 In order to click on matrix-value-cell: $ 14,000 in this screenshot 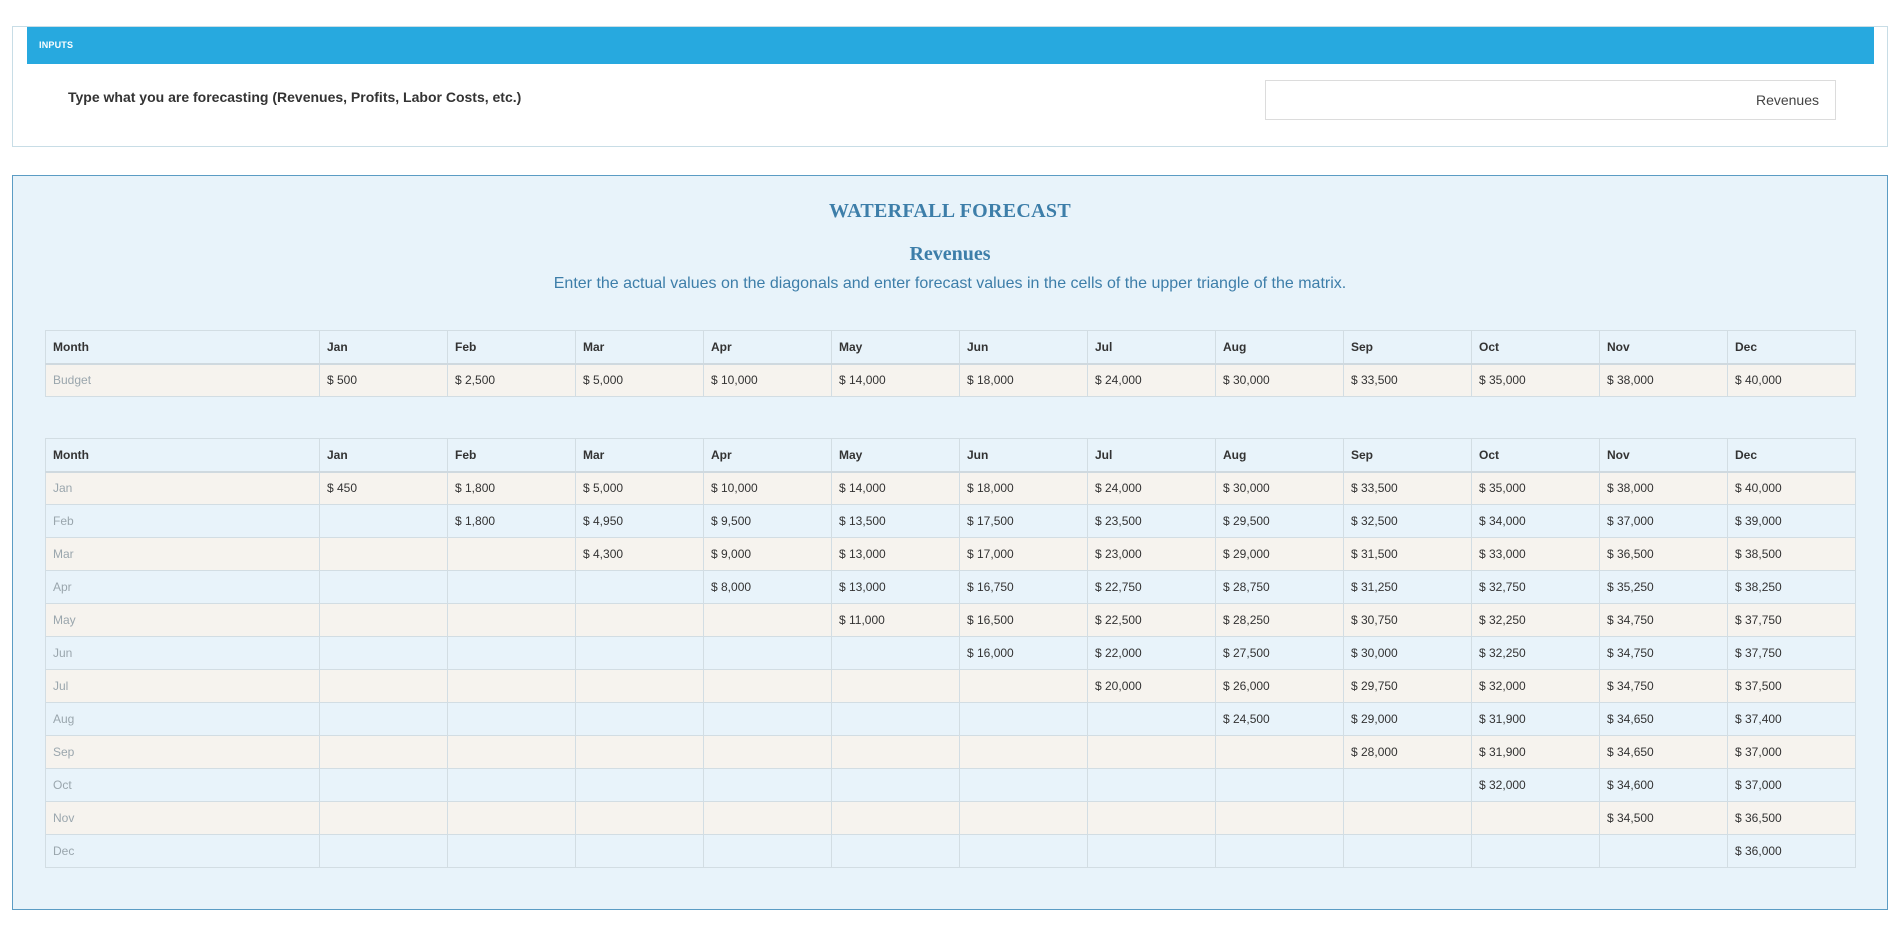, I will do `click(895, 488)`.